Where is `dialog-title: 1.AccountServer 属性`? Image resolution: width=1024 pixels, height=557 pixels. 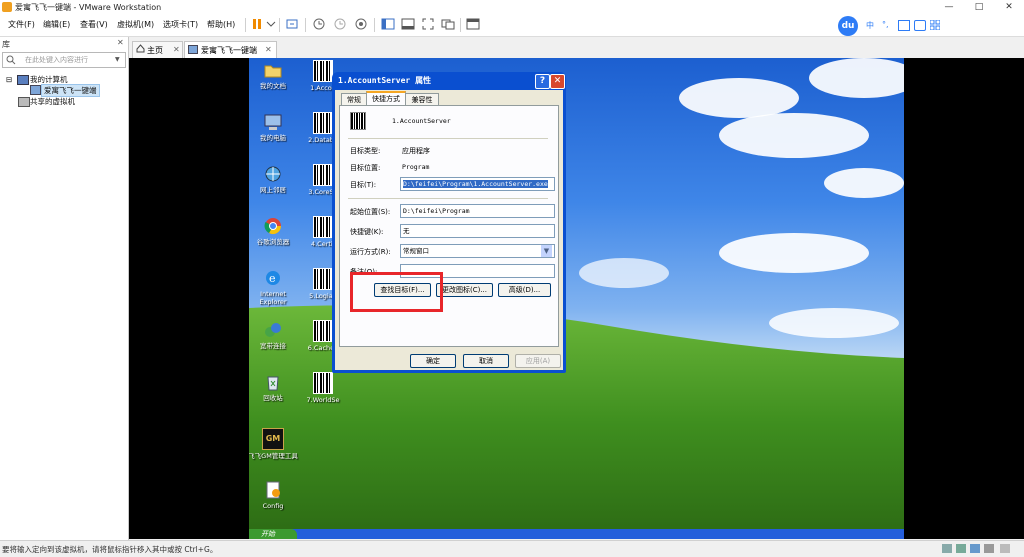 dialog-title: 1.AccountServer 属性 is located at coordinates (385, 80).